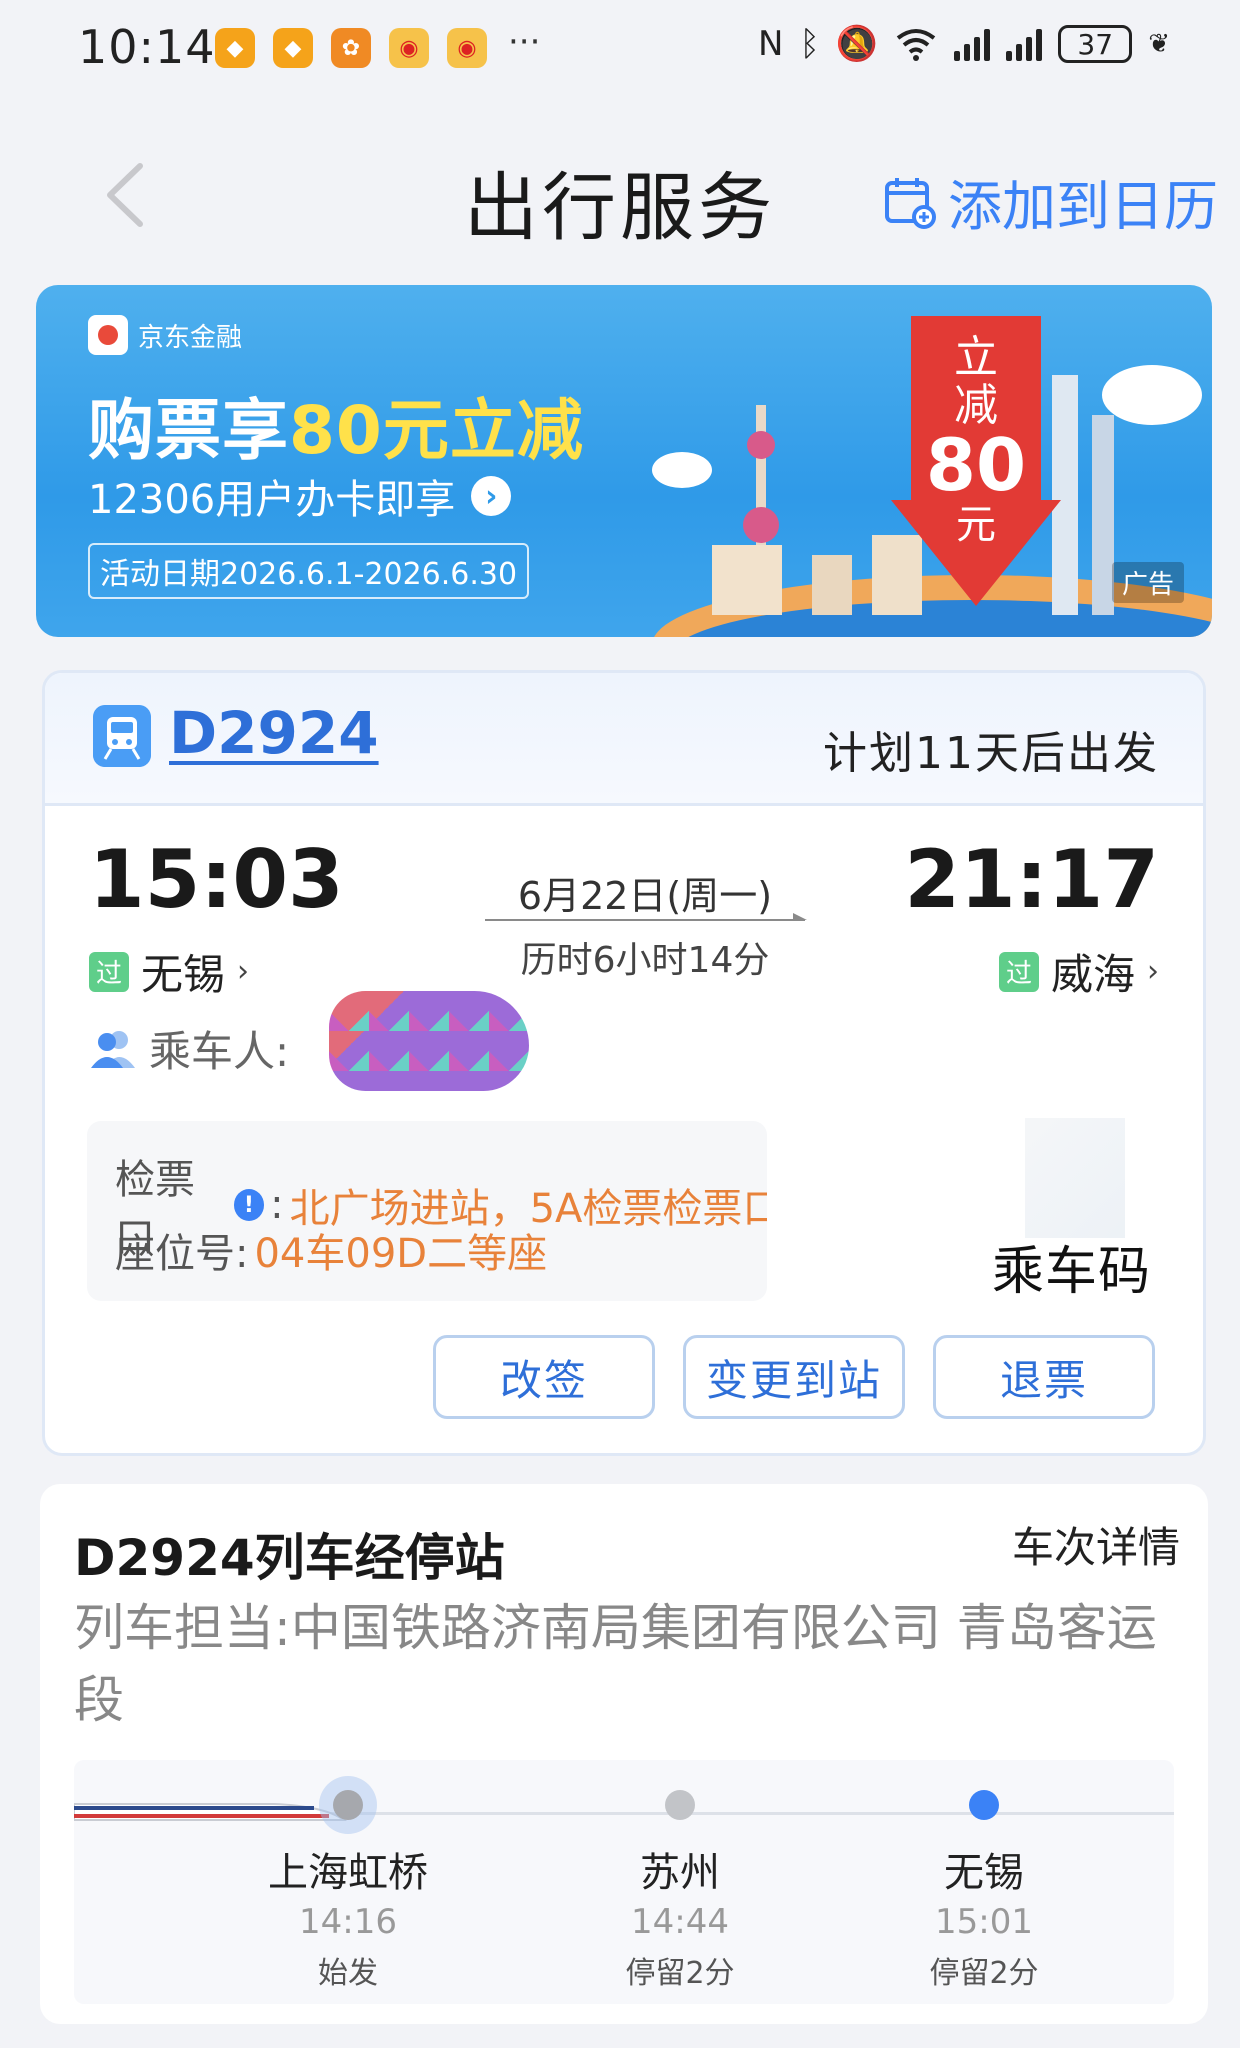 This screenshot has width=1240, height=2048. Describe the element at coordinates (857, 44) in the screenshot. I see `mute-icon: 🔕` at that location.